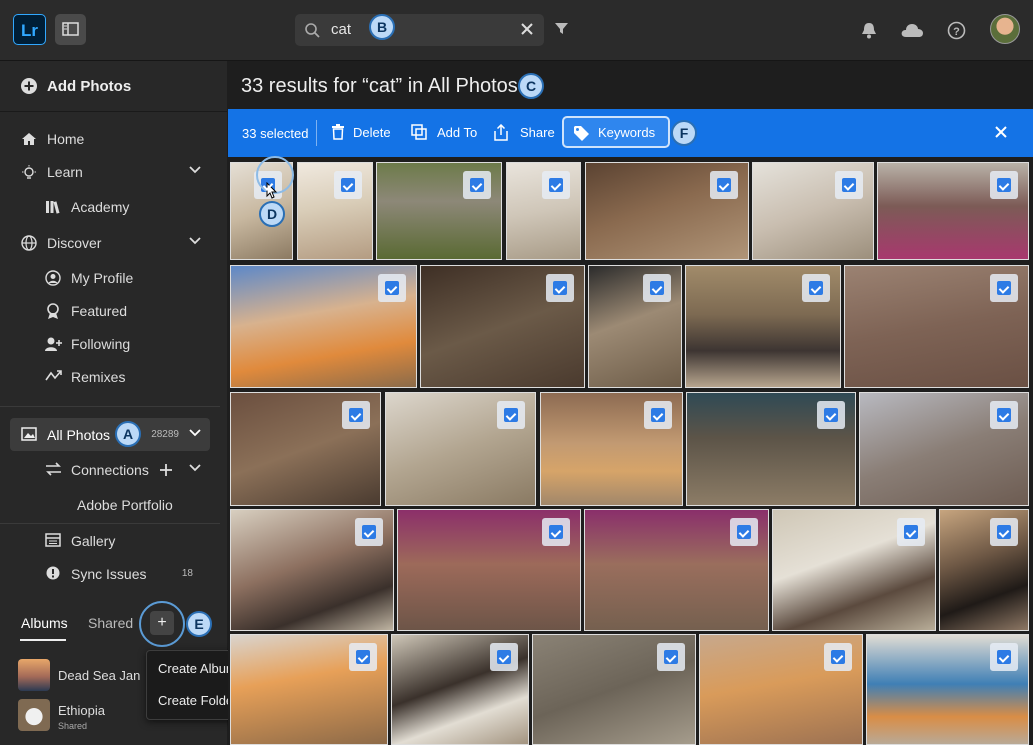 This screenshot has height=745, width=1033. Describe the element at coordinates (316, 133) in the screenshot. I see `actionbar-divider` at that location.